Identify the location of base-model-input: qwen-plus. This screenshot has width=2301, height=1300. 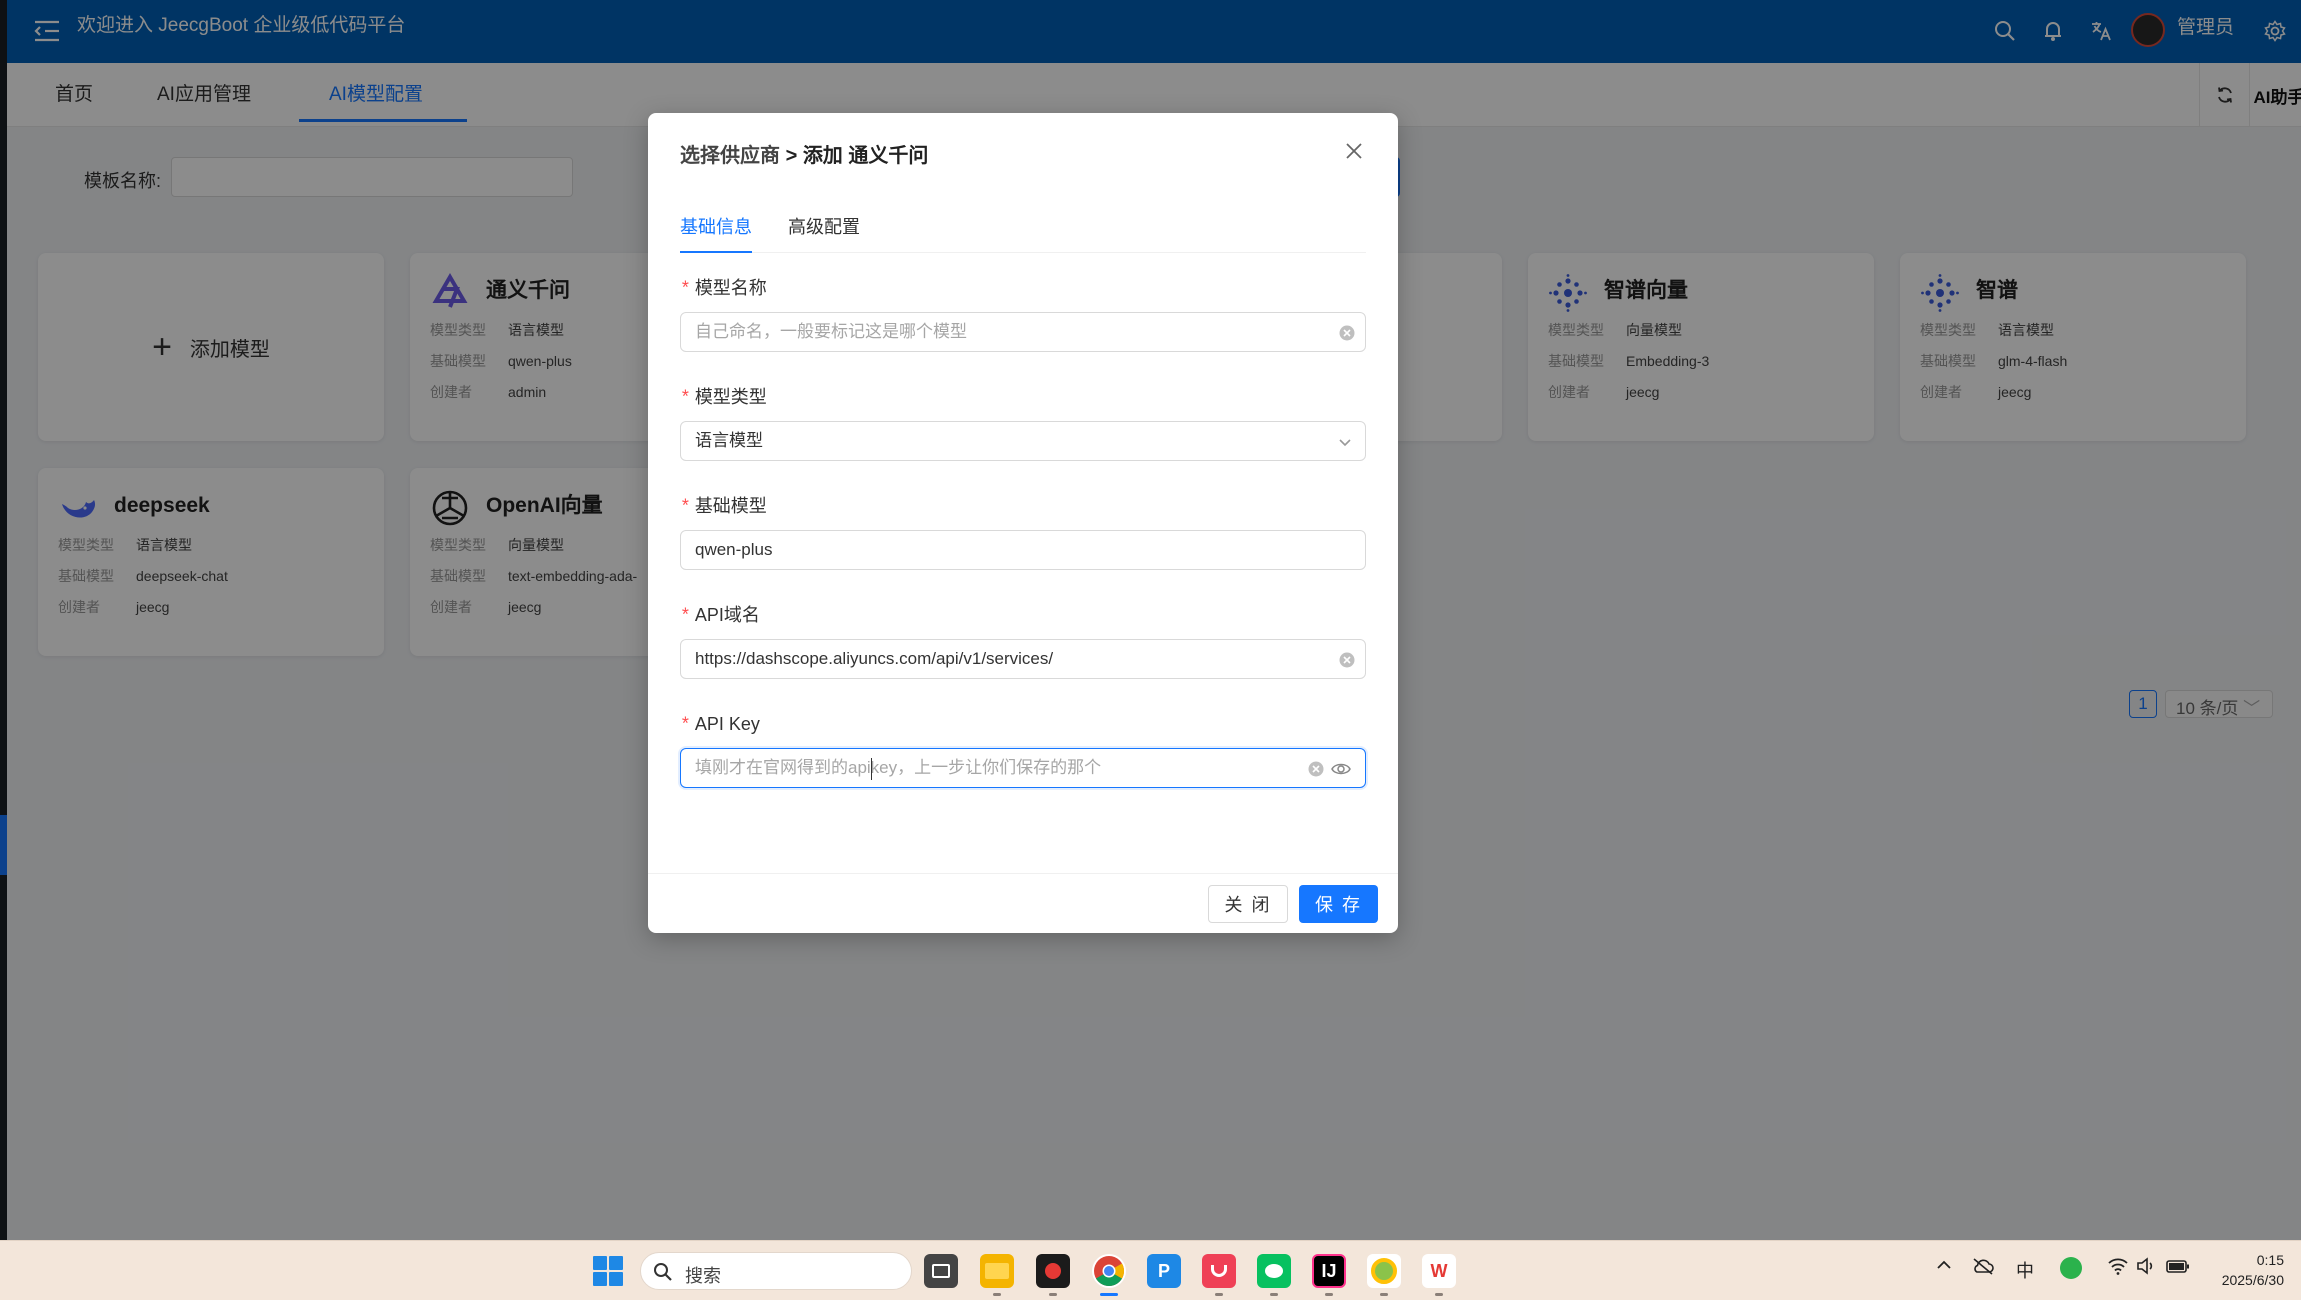
(1023, 550).